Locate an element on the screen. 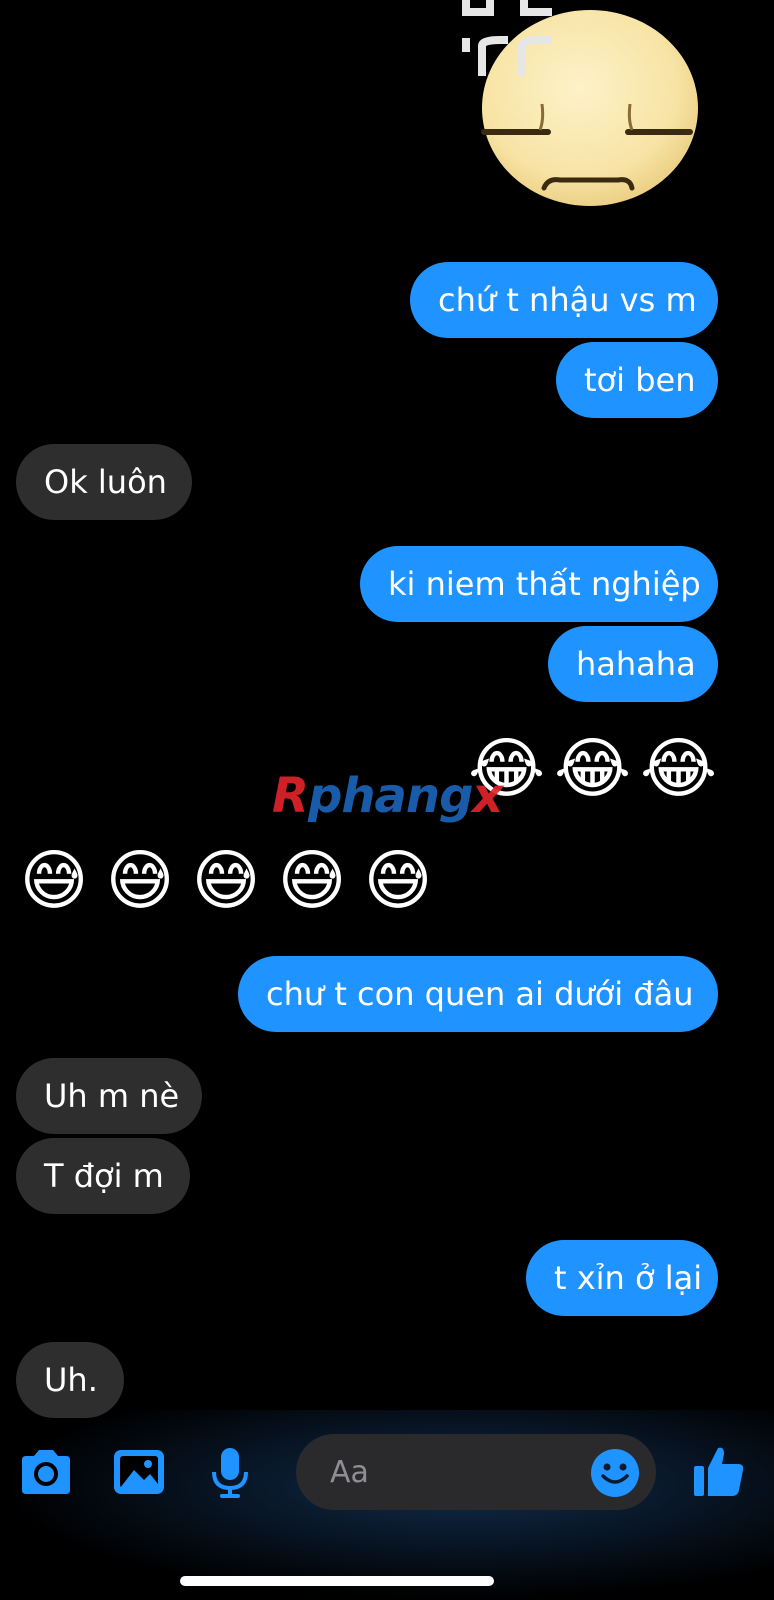 The image size is (774, 1600). message-incoming: Uh. is located at coordinates (70, 1380).